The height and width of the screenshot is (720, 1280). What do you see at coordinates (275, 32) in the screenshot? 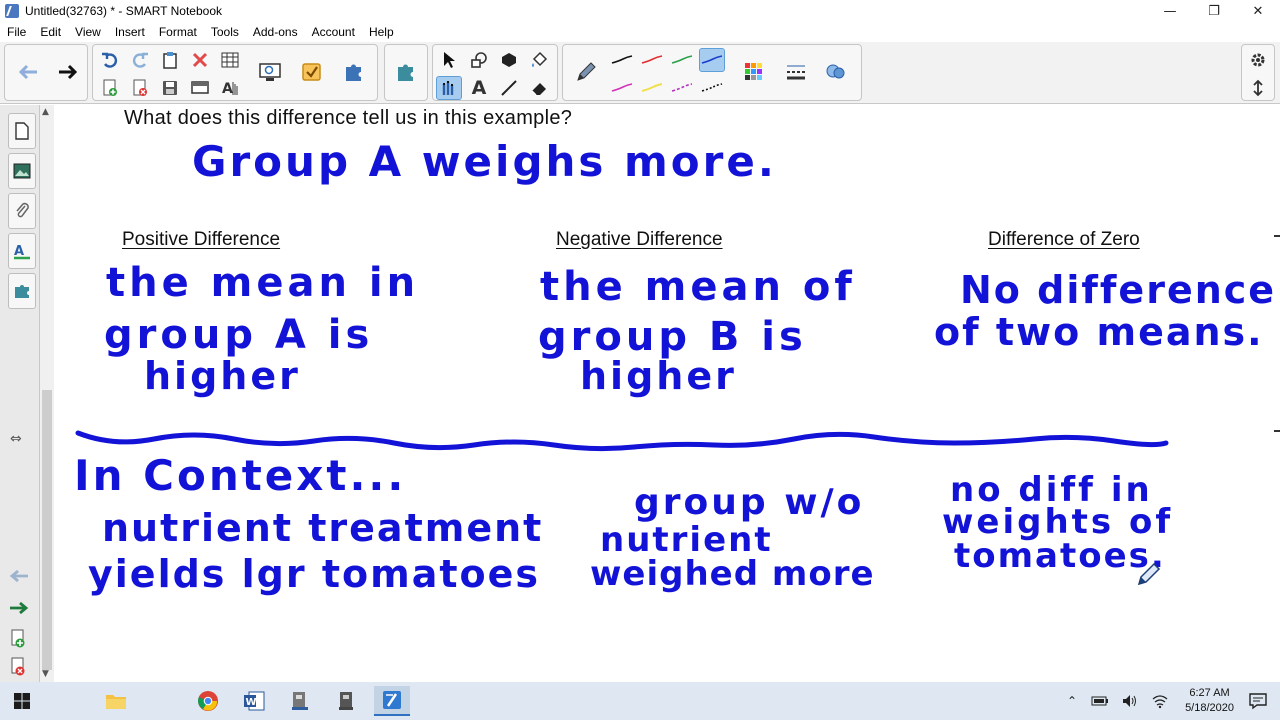
I see `menu-addons: Add-ons` at bounding box center [275, 32].